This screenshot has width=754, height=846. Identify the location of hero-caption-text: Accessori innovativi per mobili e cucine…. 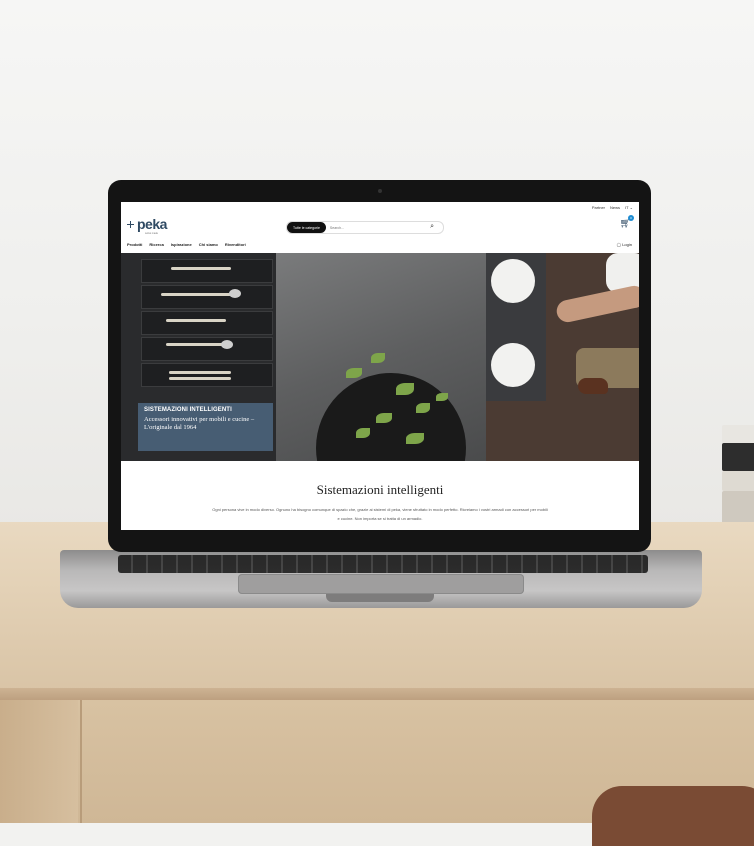
(199, 423).